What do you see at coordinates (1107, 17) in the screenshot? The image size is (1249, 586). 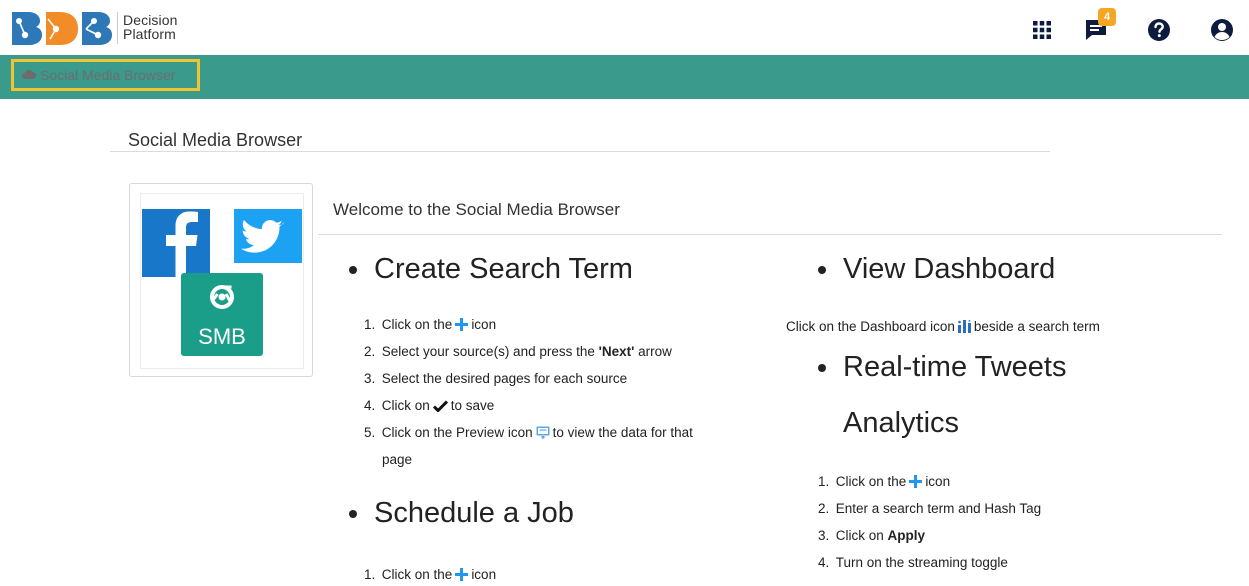 I see `notification-badge: 4` at bounding box center [1107, 17].